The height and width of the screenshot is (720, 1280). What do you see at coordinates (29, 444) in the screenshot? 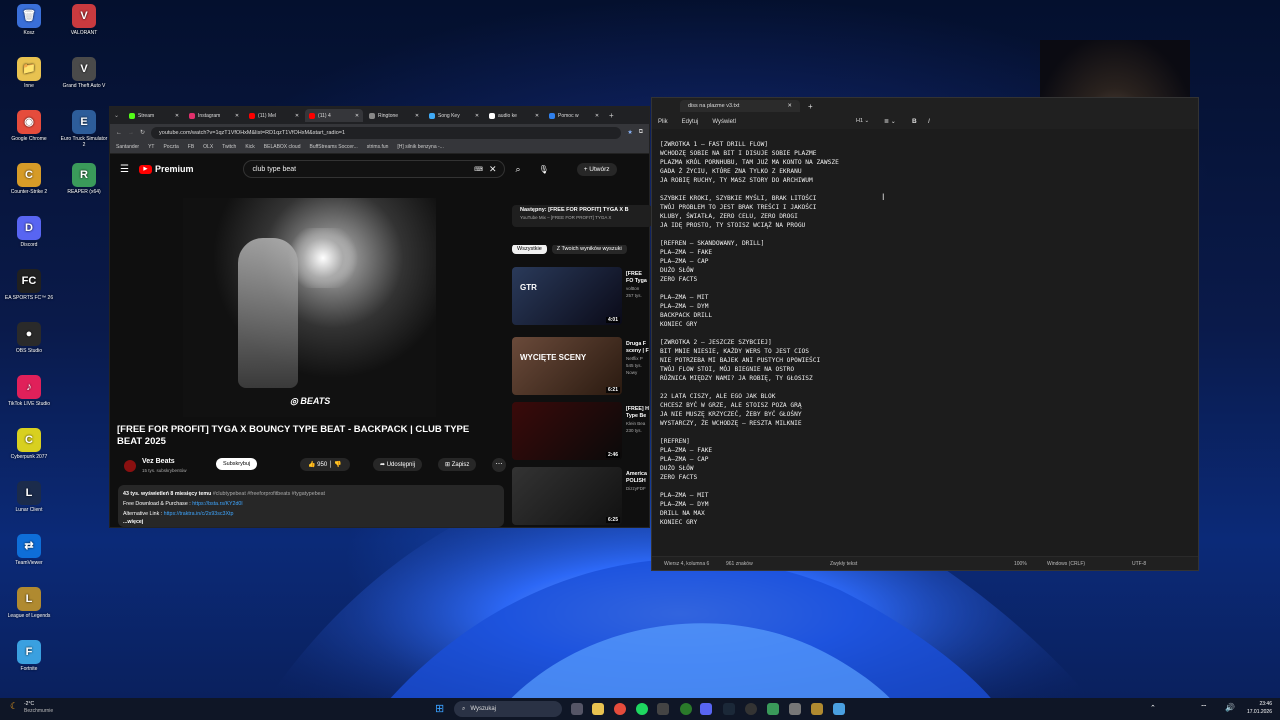
I see `desktop-icon: C Cyberpunk 2077` at bounding box center [29, 444].